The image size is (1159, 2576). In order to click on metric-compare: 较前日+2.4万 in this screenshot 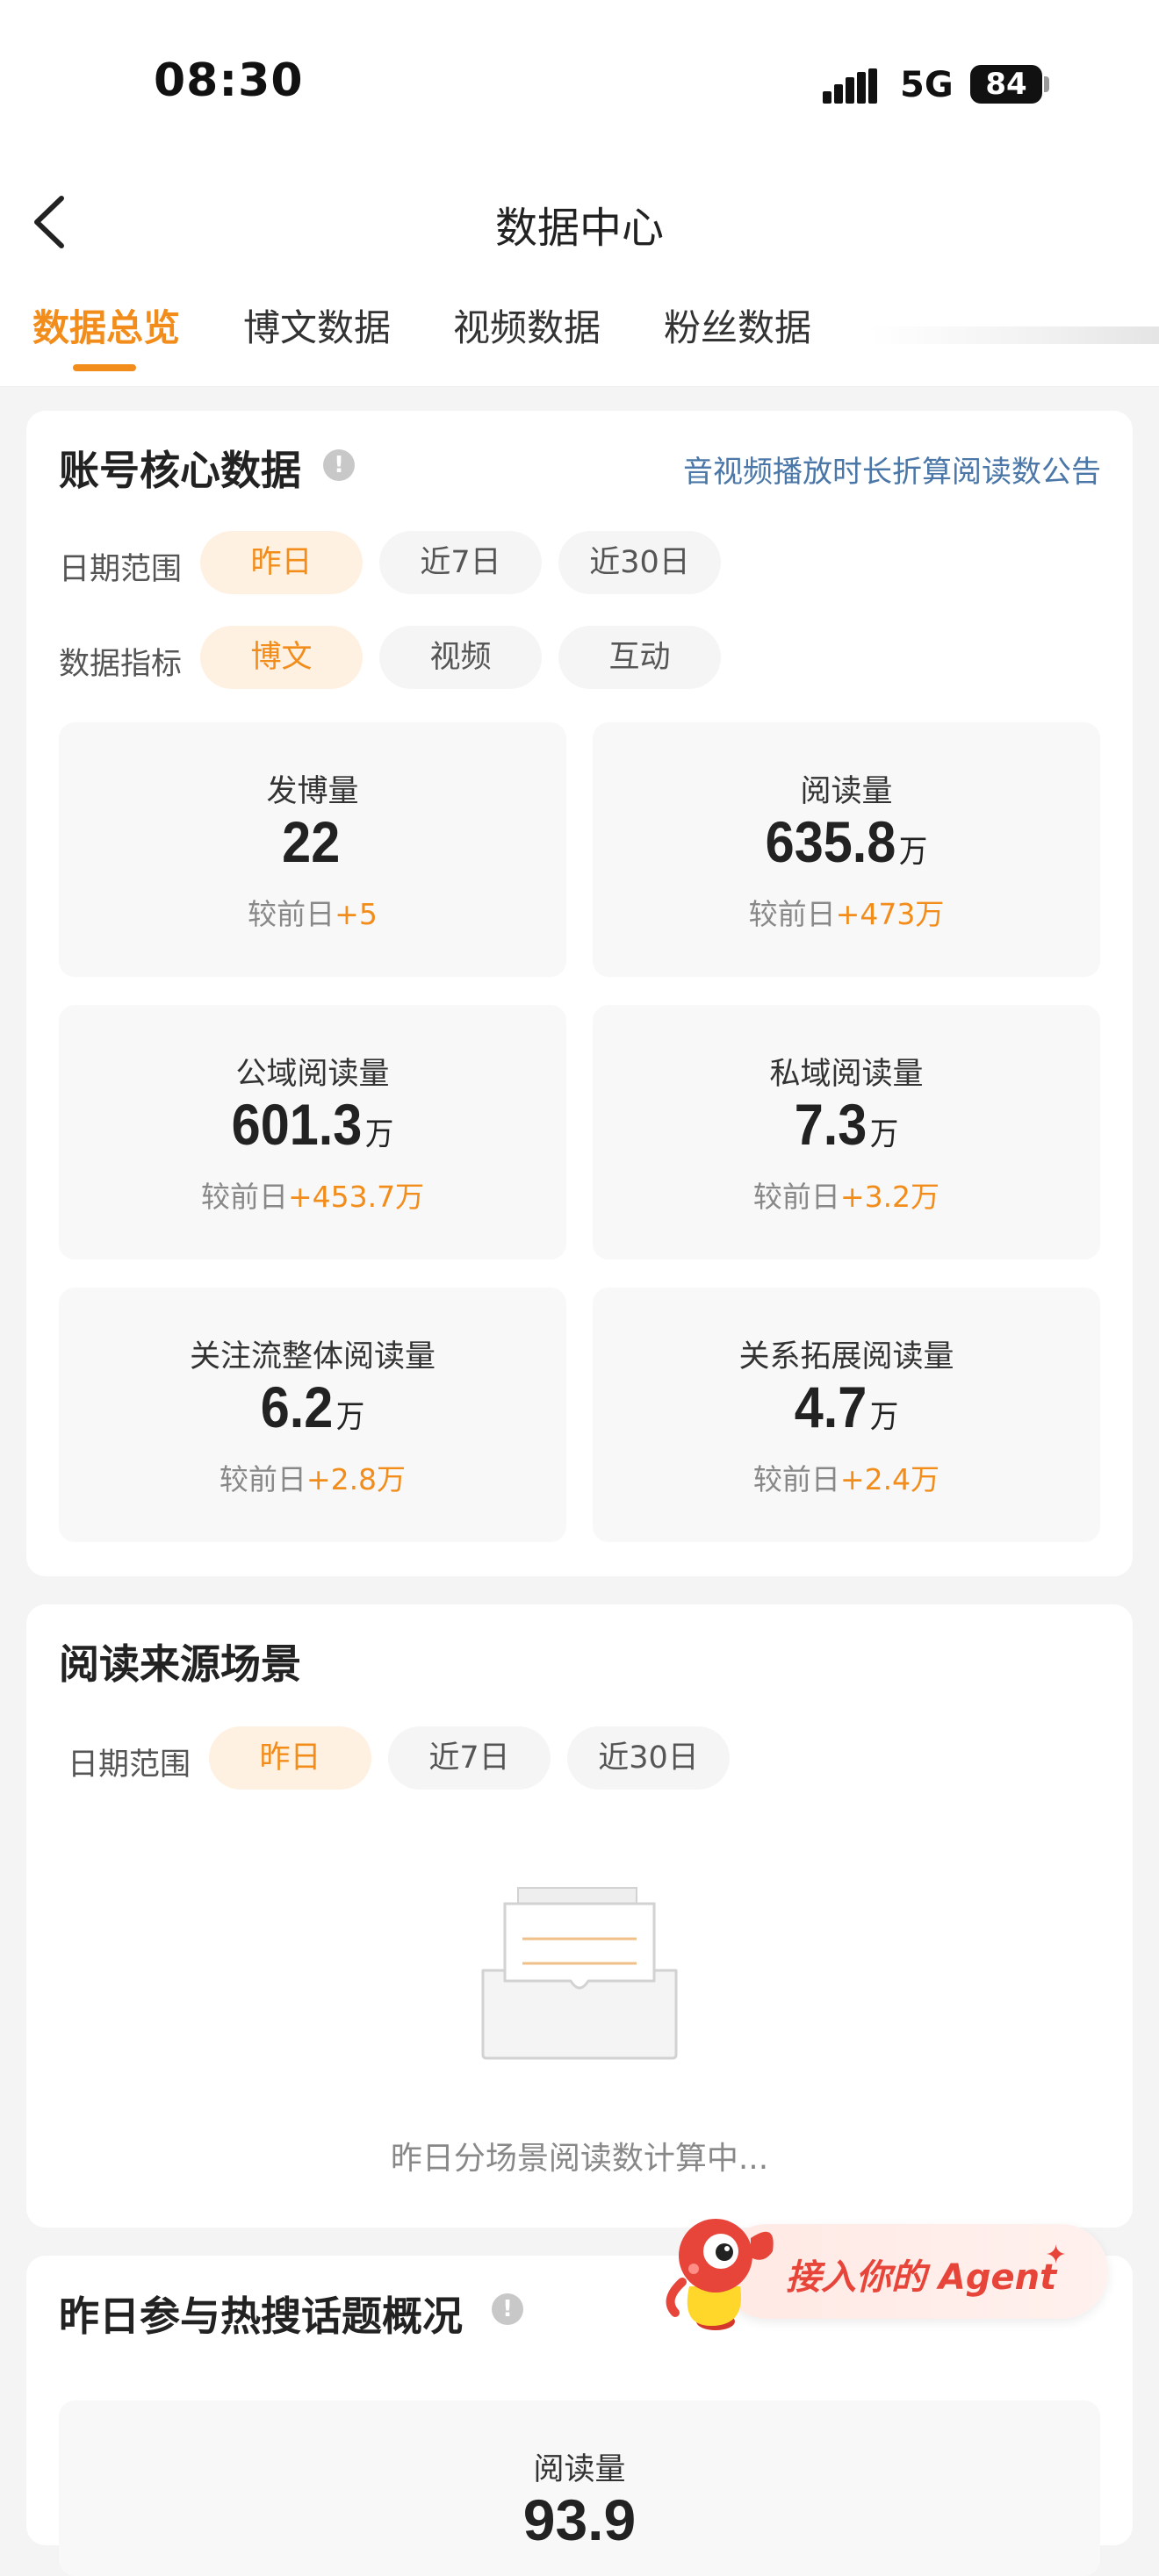, I will do `click(846, 1479)`.